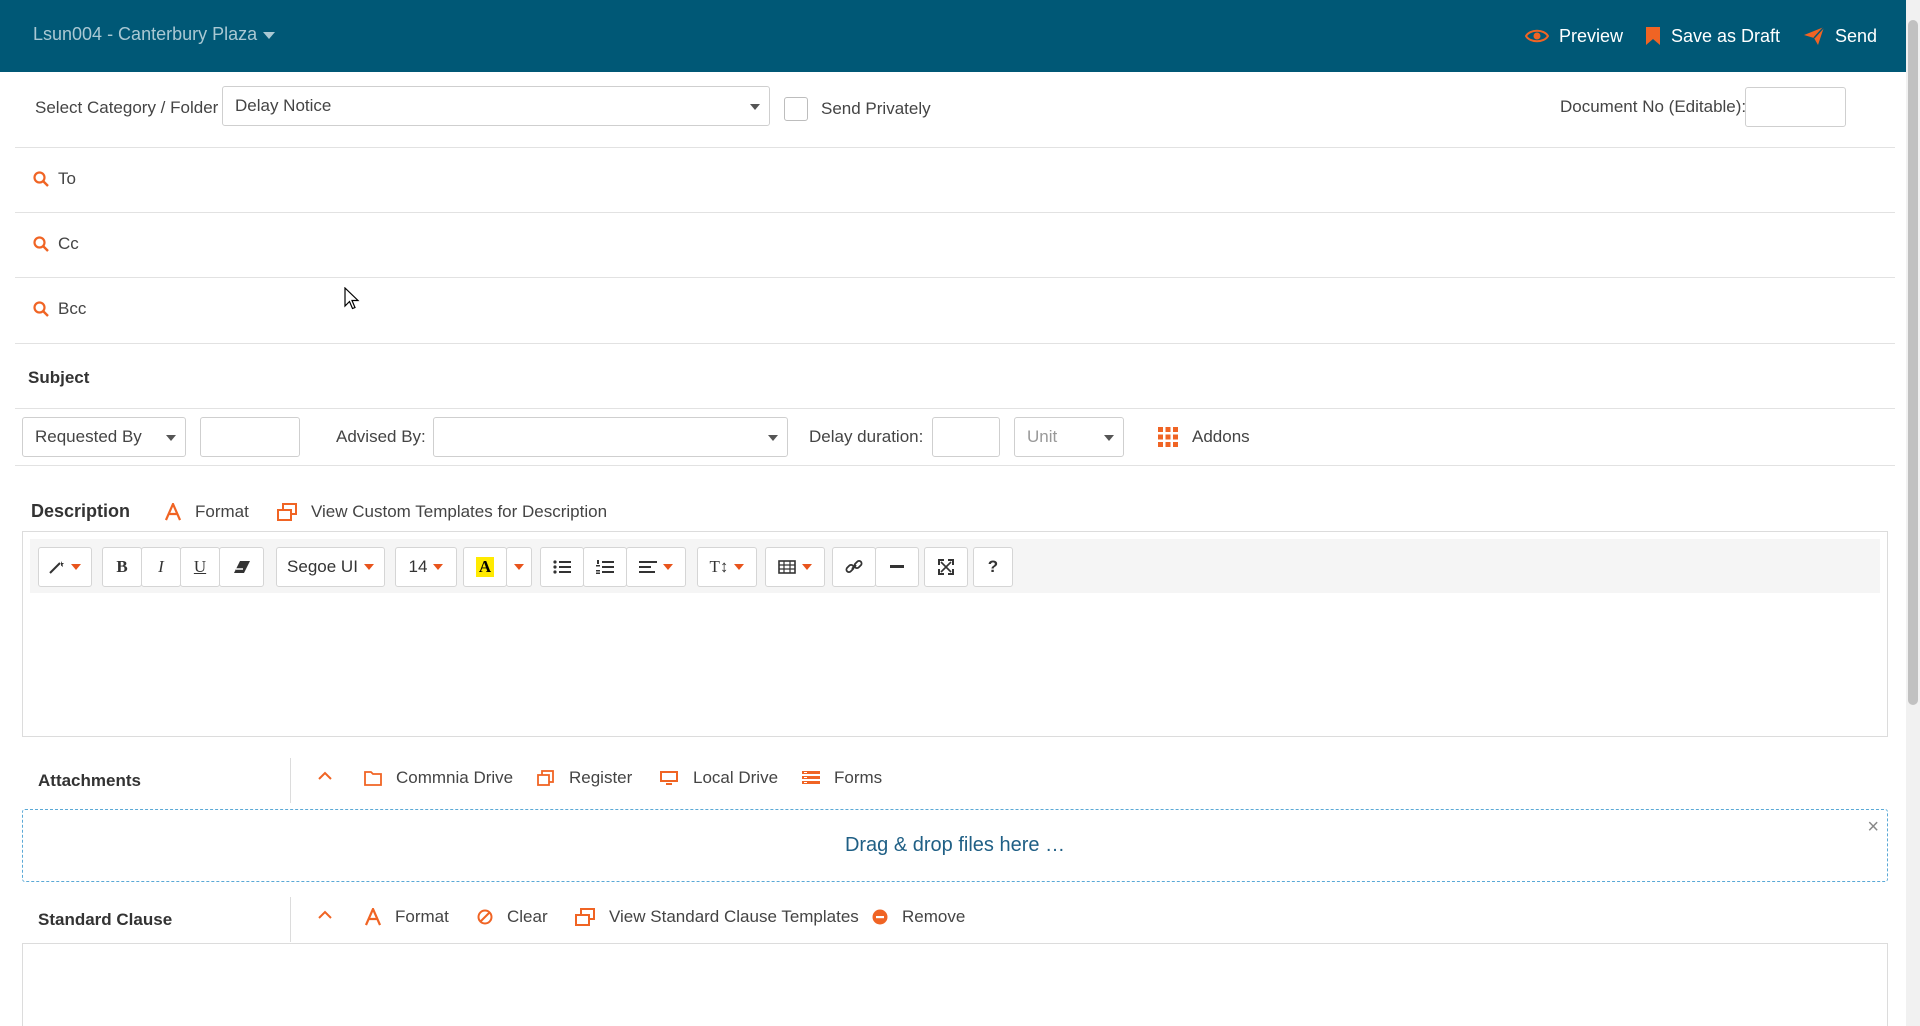 This screenshot has width=1920, height=1026. What do you see at coordinates (283, 105) in the screenshot?
I see `category-value: Delay Notice` at bounding box center [283, 105].